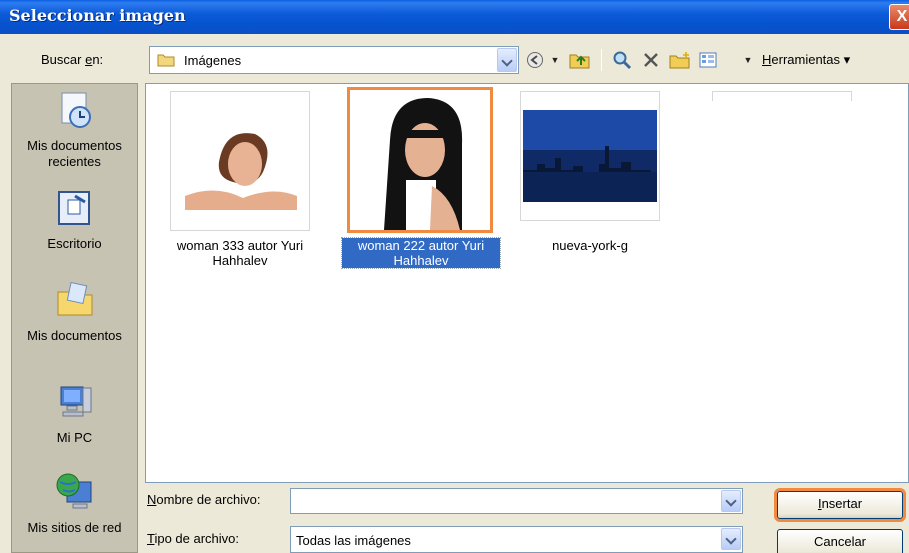 This screenshot has height=553, width=909. What do you see at coordinates (74, 298) in the screenshot?
I see `my-documents-icon` at bounding box center [74, 298].